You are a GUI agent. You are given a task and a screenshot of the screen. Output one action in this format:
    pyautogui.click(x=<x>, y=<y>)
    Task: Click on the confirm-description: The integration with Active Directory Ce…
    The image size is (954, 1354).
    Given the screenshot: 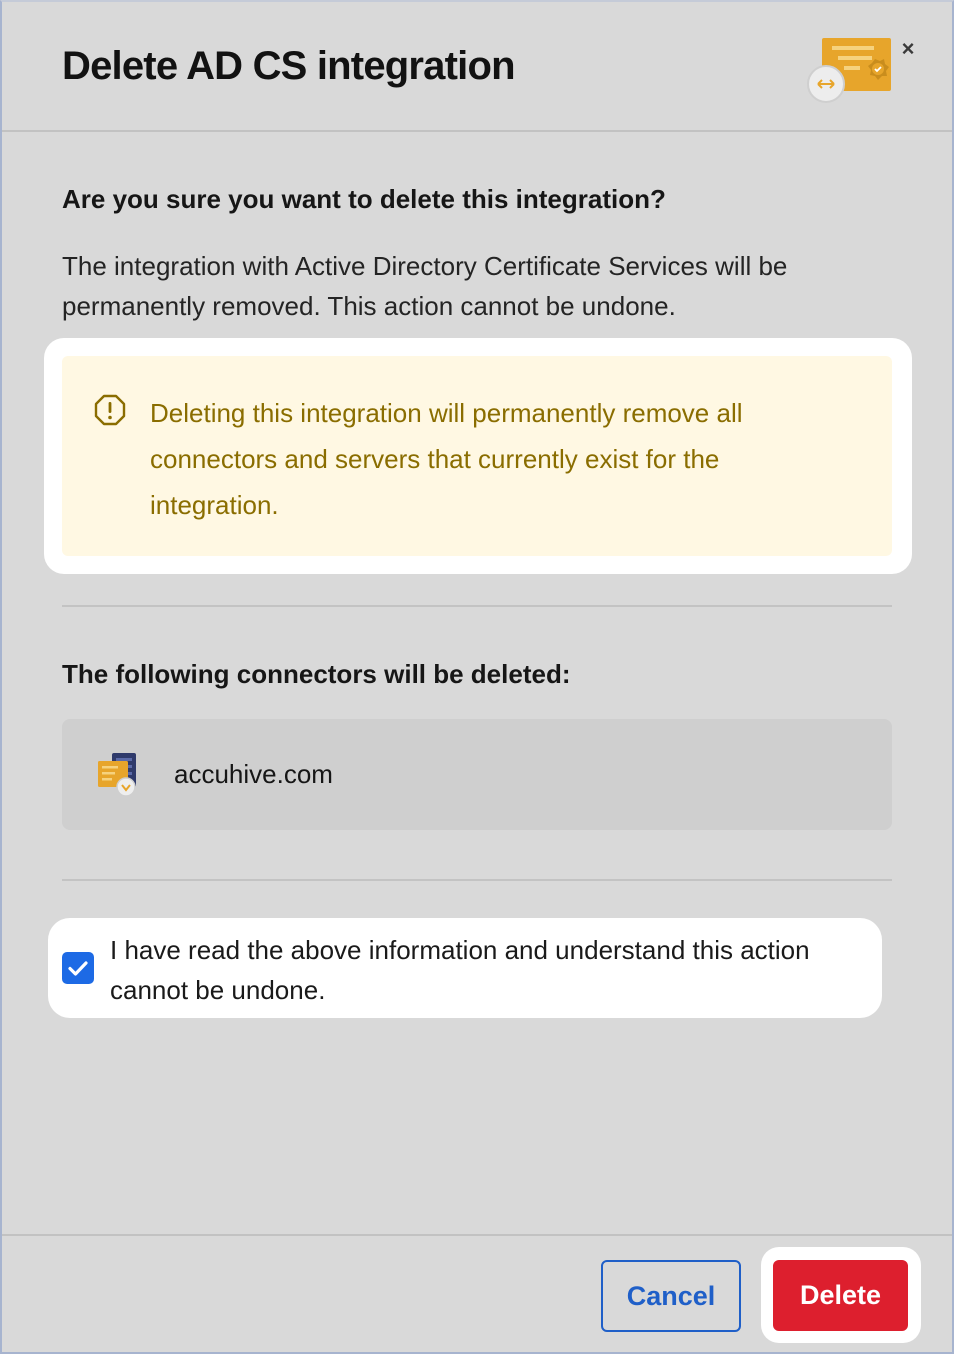 What is the action you would take?
    pyautogui.click(x=425, y=286)
    